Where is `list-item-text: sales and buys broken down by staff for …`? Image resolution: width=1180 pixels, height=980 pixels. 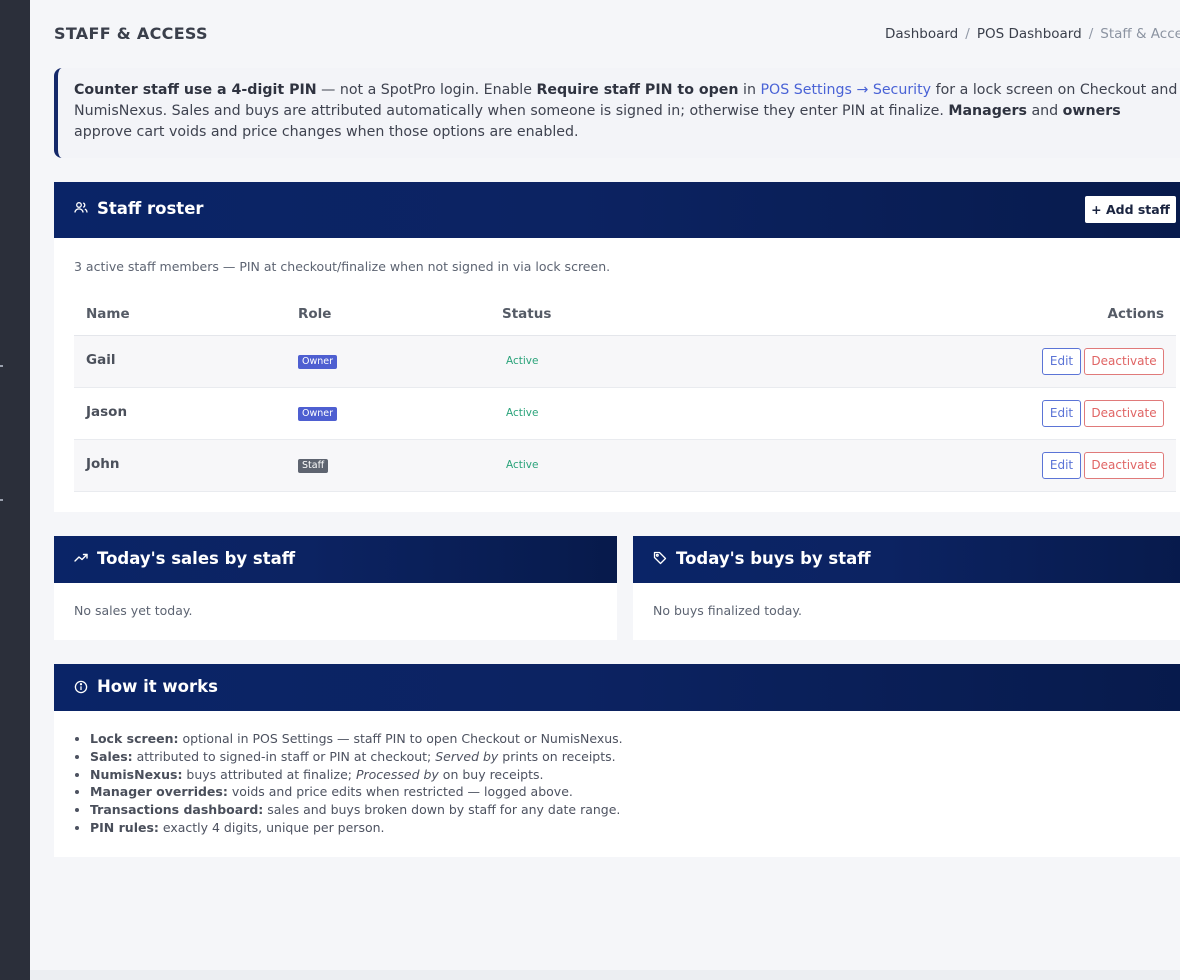 list-item-text: sales and buys broken down by staff for … is located at coordinates (442, 810).